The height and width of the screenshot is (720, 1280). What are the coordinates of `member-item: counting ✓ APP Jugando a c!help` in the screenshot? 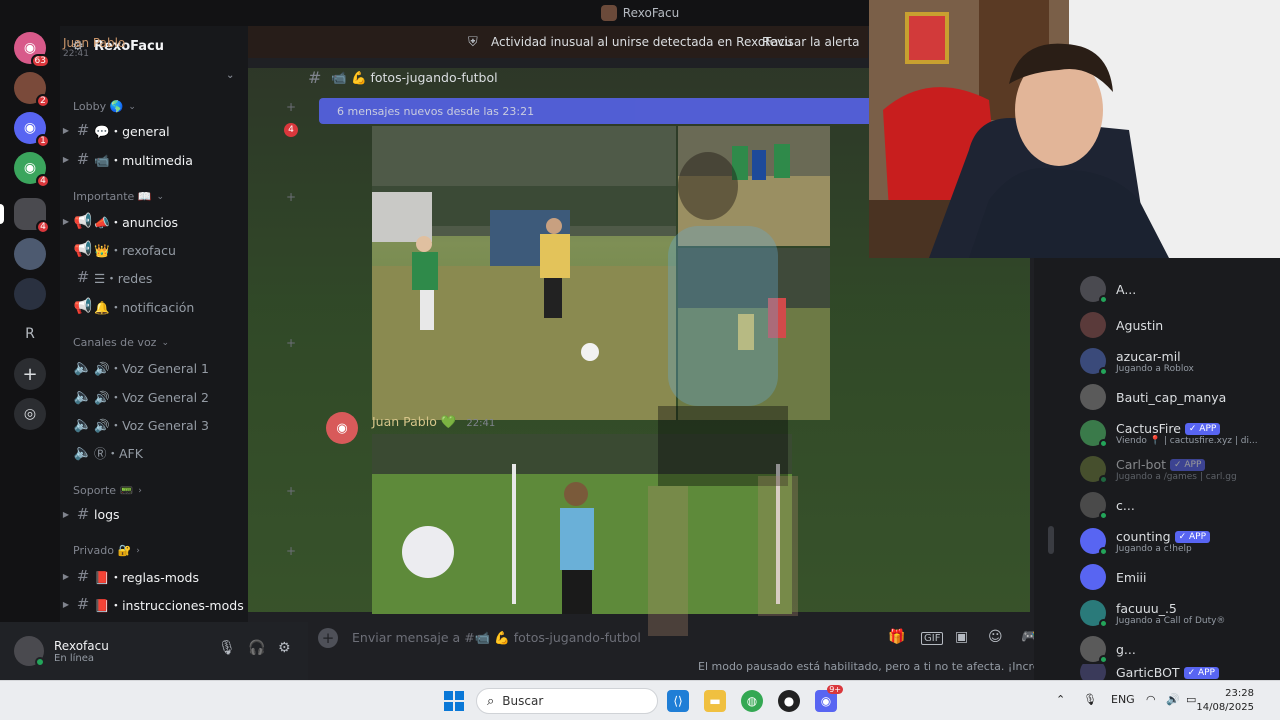 It's located at (1145, 541).